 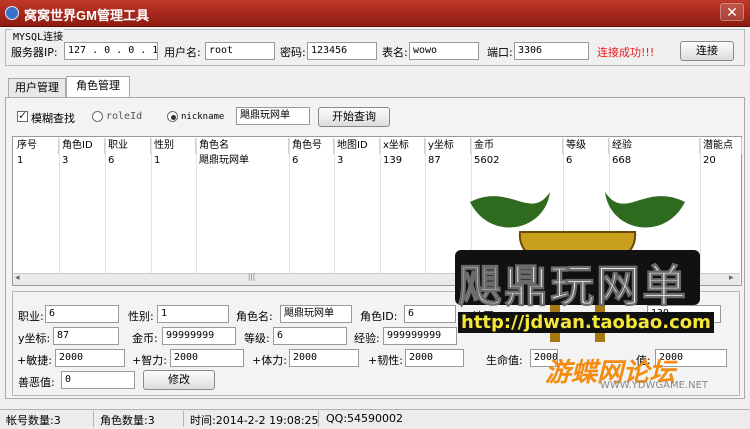 What do you see at coordinates (357, 146) in the screenshot?
I see `column-header: 地图ID` at bounding box center [357, 146].